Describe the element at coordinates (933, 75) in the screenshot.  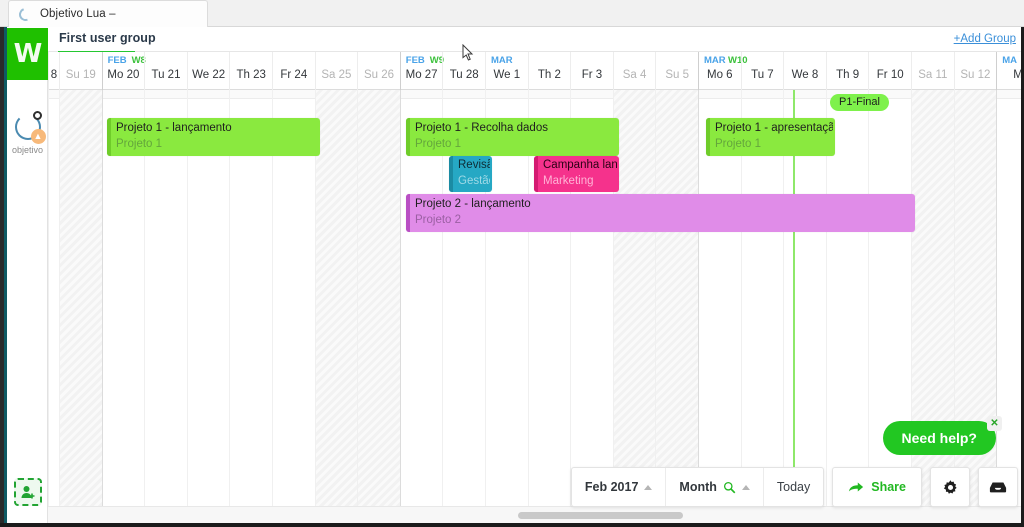
I see `day-label: Sa 11` at that location.